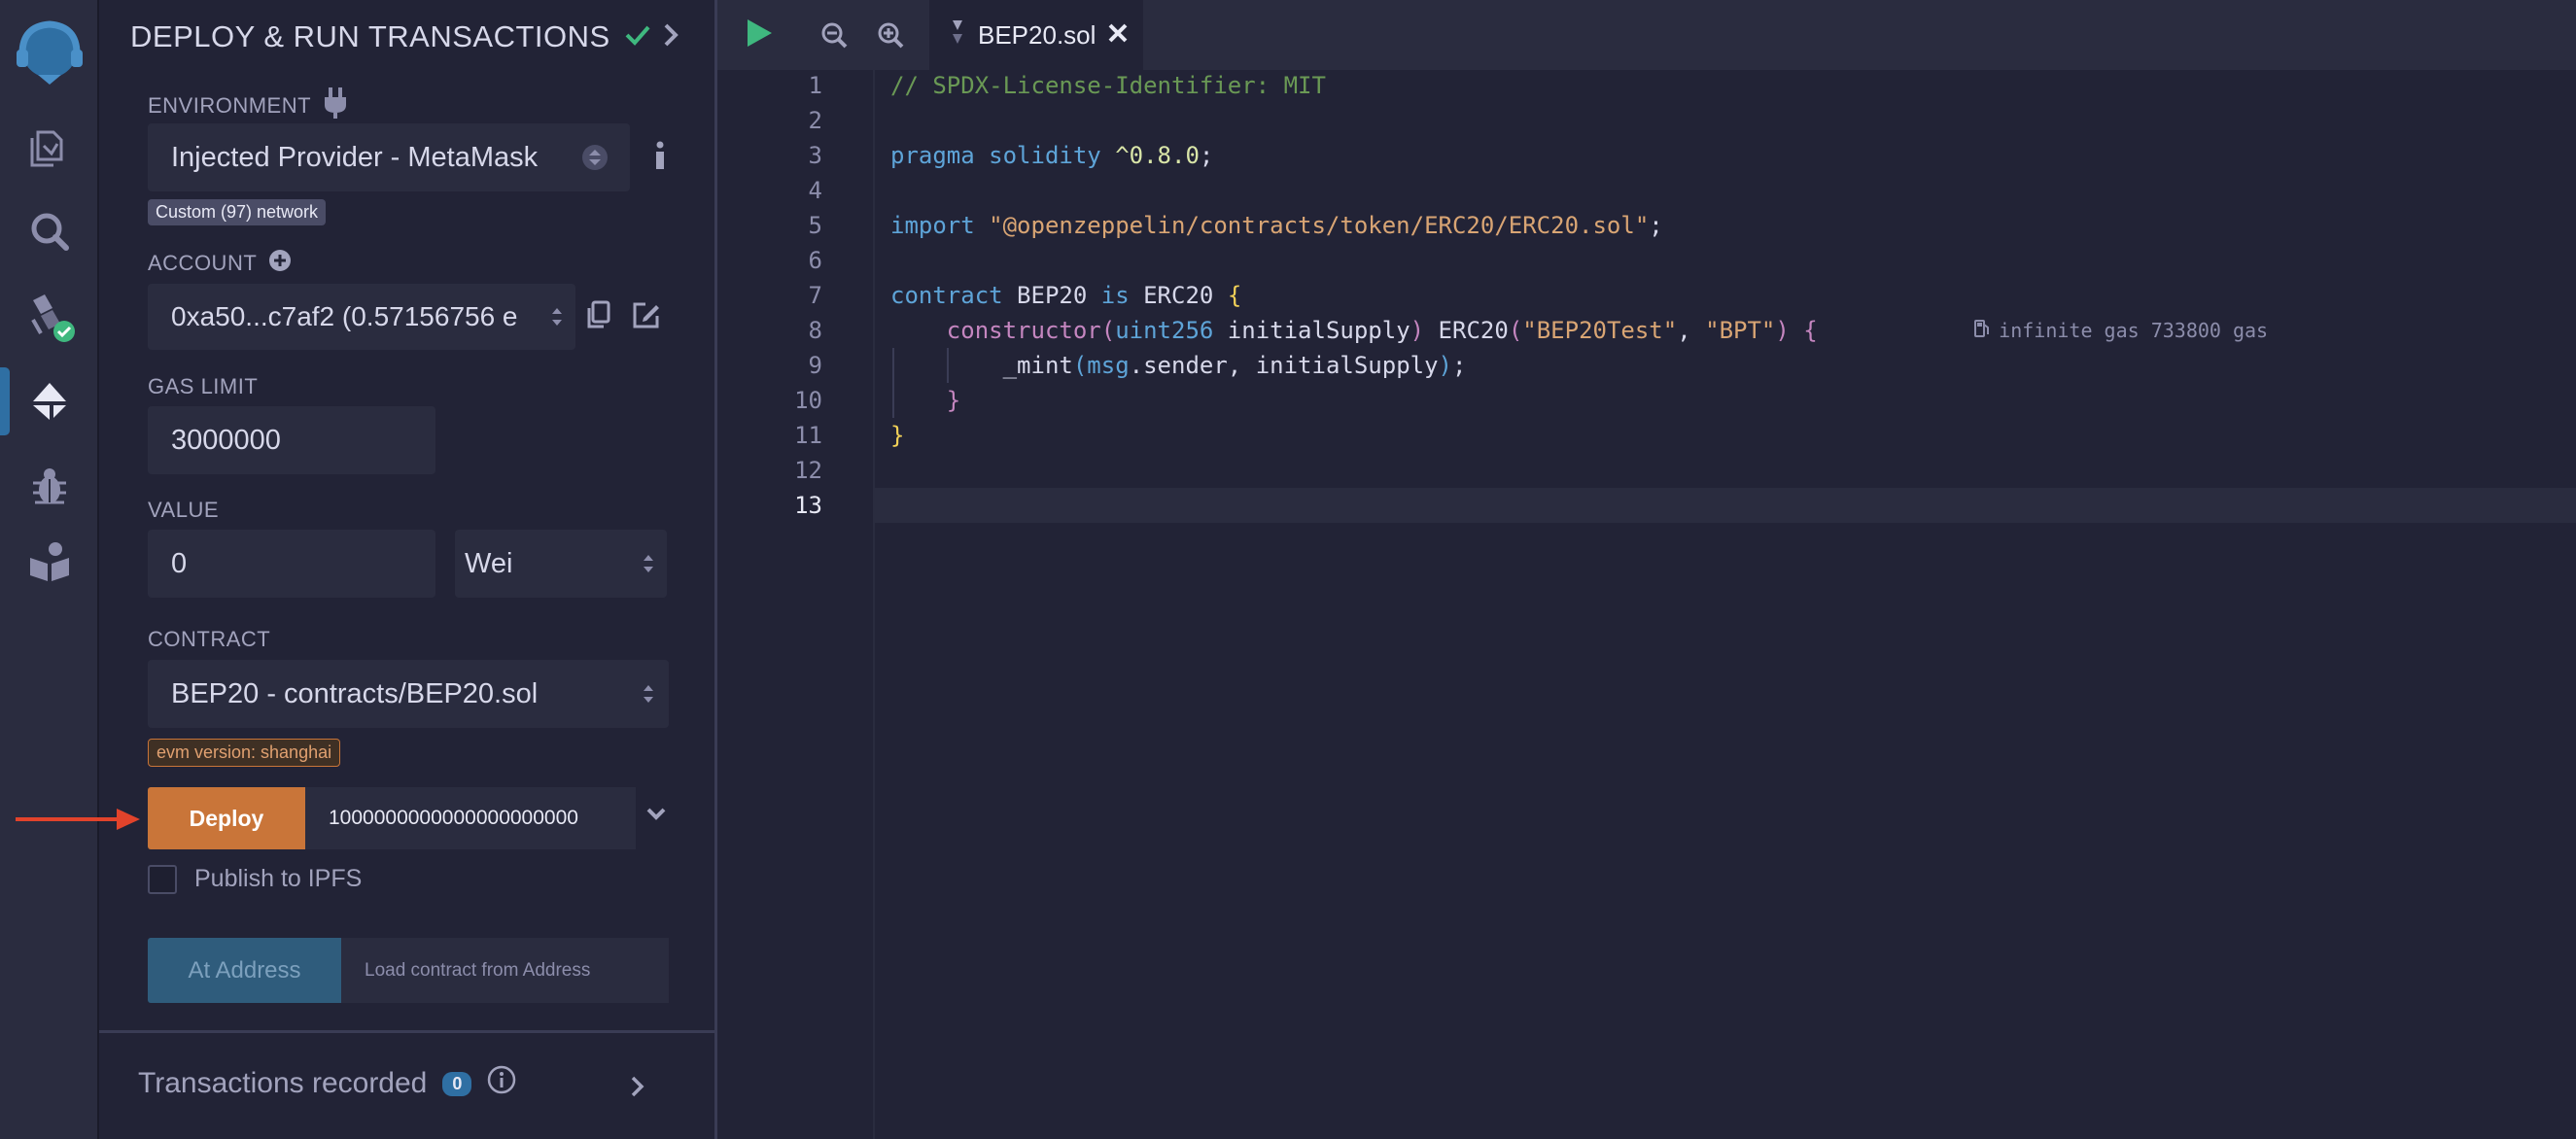 The width and height of the screenshot is (2576, 1139). What do you see at coordinates (670, 37) in the screenshot?
I see `chevron-right-icon` at bounding box center [670, 37].